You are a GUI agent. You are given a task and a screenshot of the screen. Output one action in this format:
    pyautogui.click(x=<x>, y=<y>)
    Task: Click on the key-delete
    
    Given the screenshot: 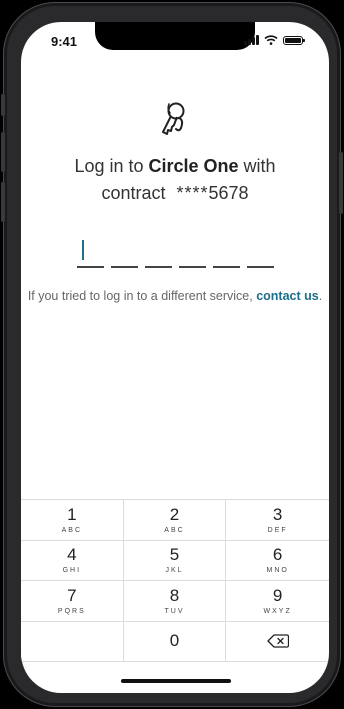 What is the action you would take?
    pyautogui.click(x=277, y=642)
    